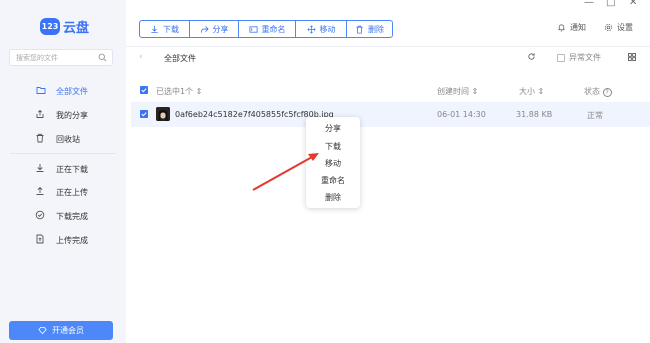 The width and height of the screenshot is (650, 343). What do you see at coordinates (76, 28) in the screenshot?
I see `logo-text: 云盘` at bounding box center [76, 28].